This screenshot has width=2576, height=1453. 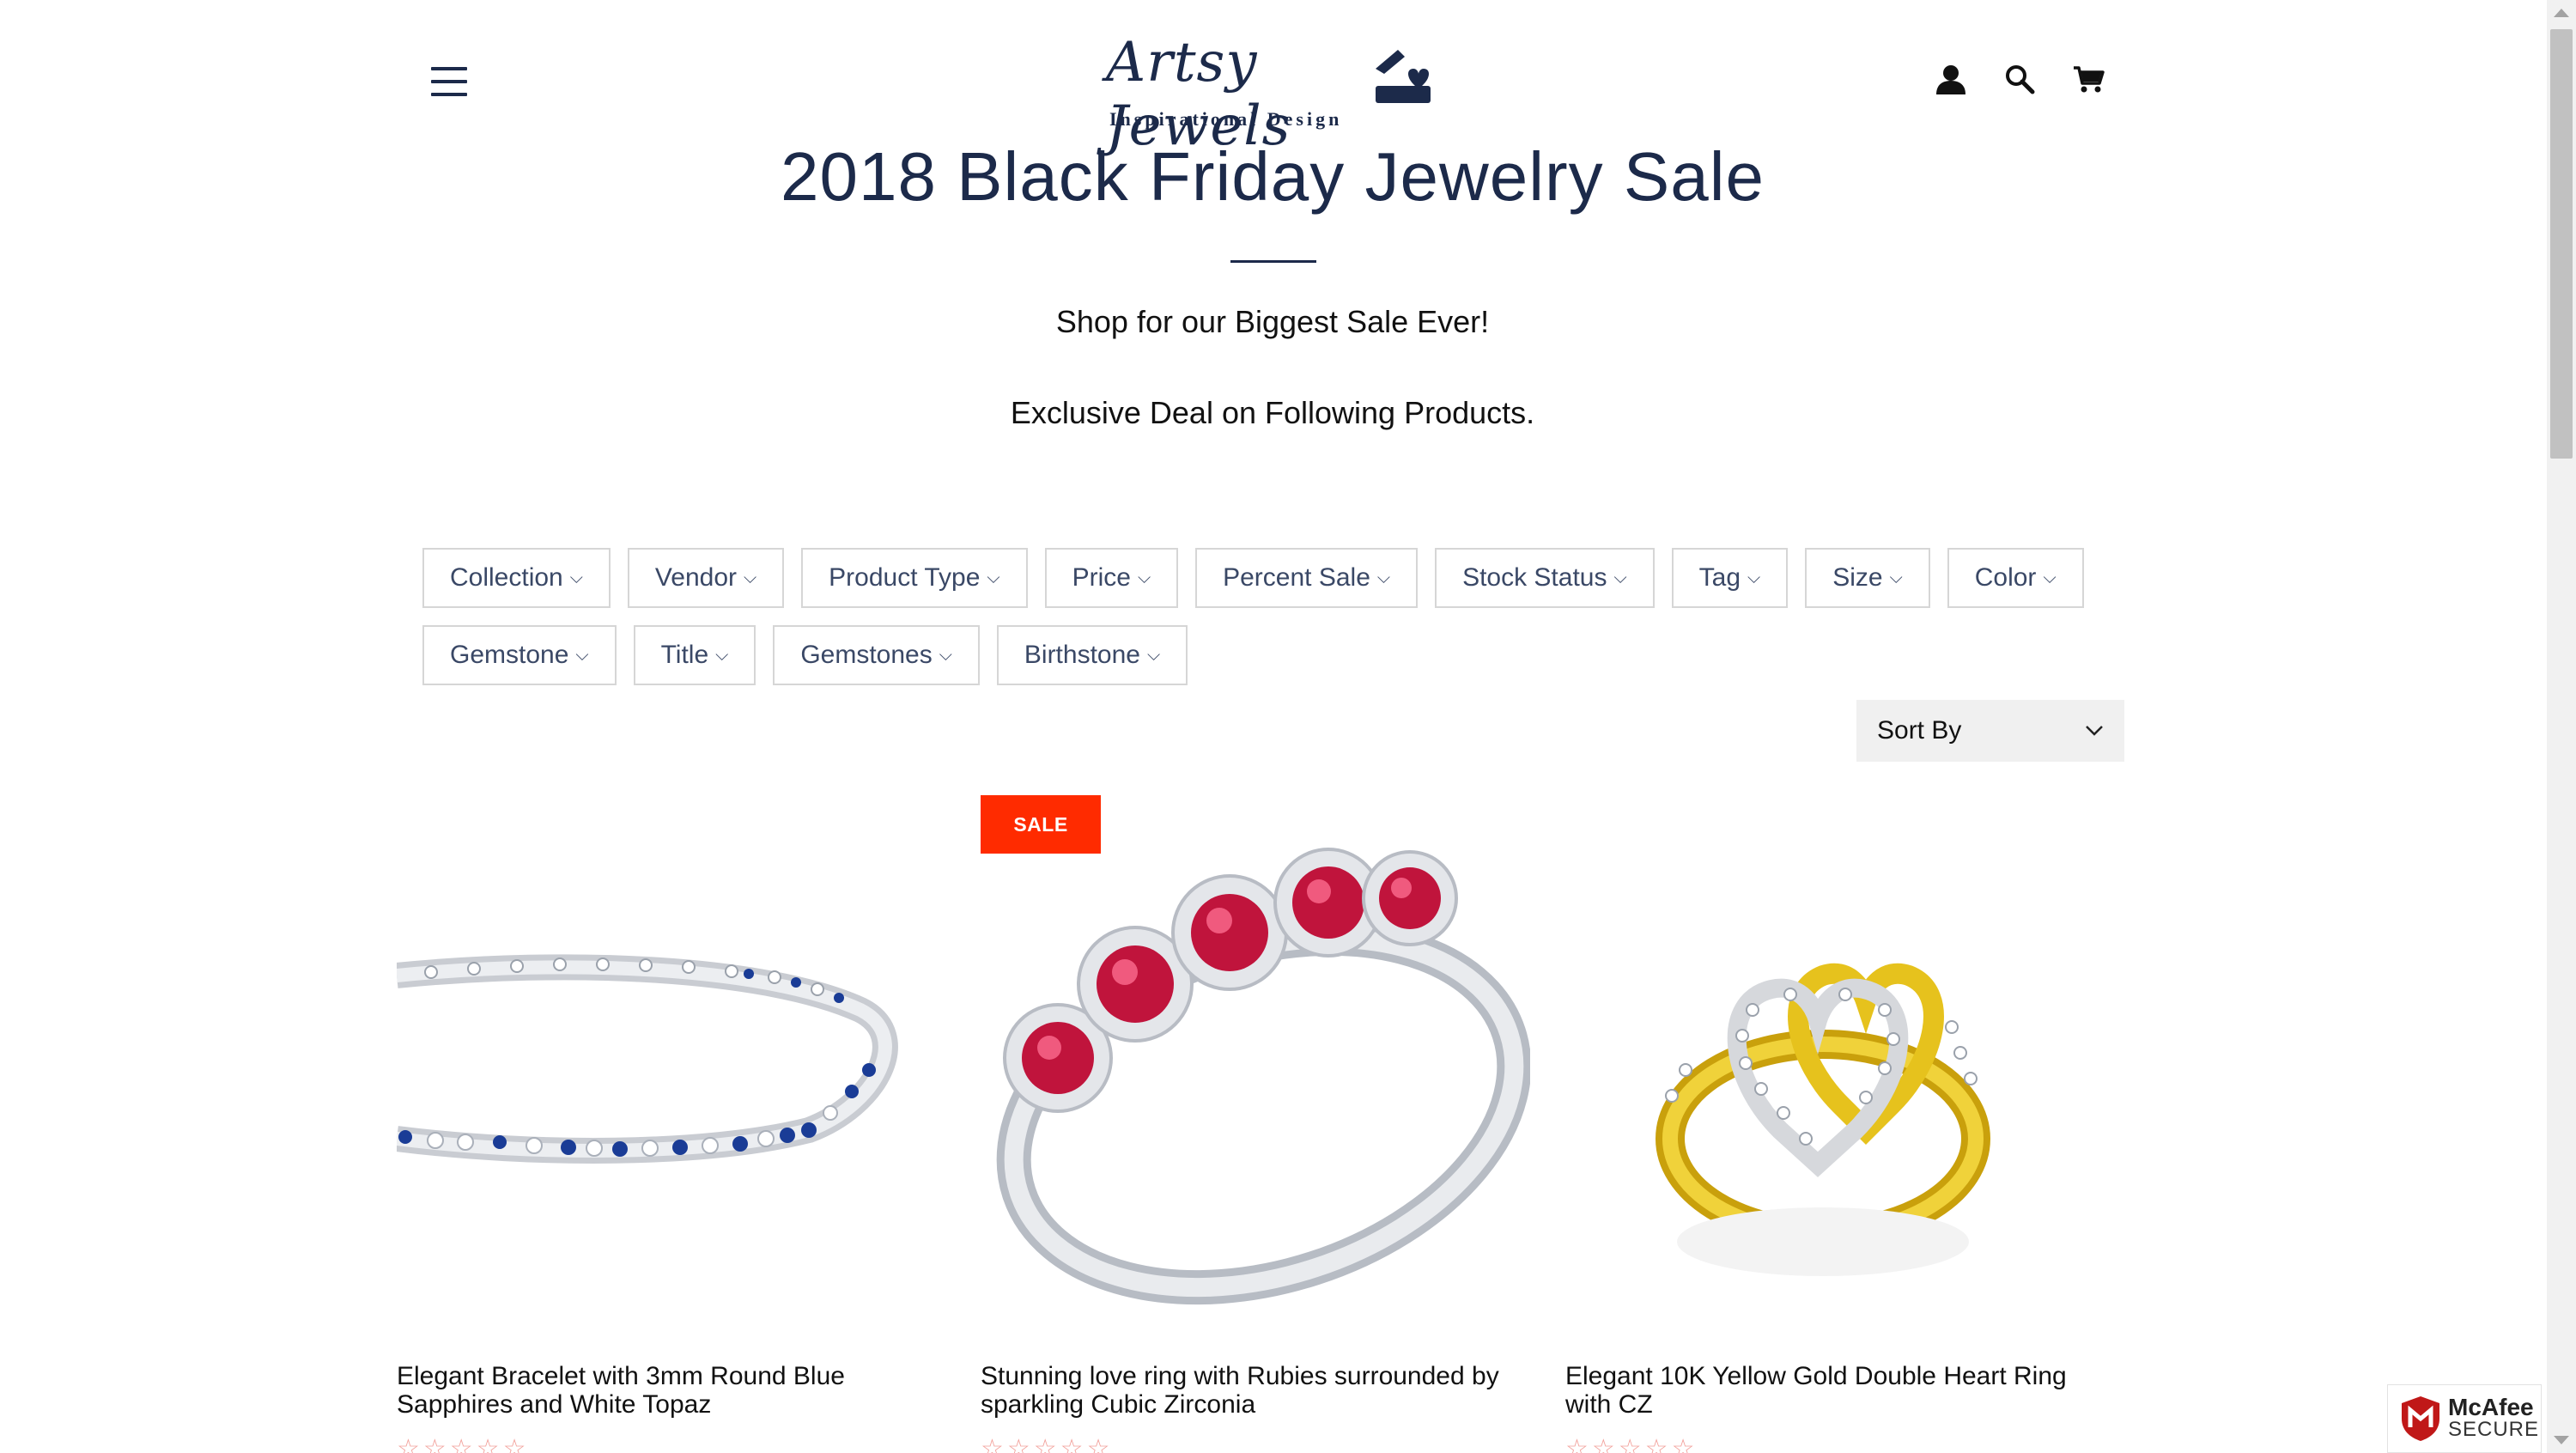 What do you see at coordinates (1272, 177) in the screenshot?
I see `page-title: 2018 Black Friday Jewelry Sale` at bounding box center [1272, 177].